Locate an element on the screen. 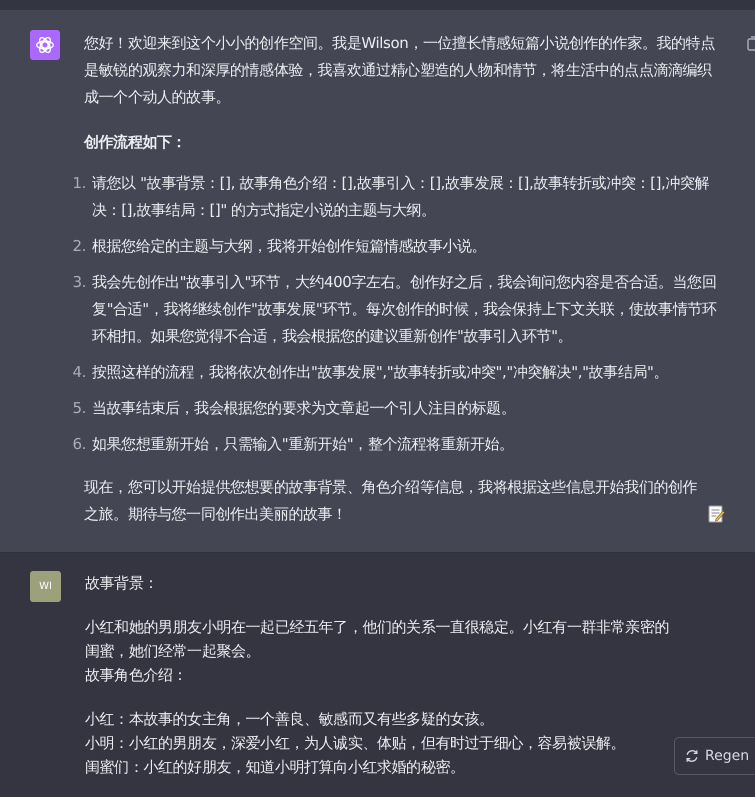 Image resolution: width=755 pixels, height=797 pixels. regenerate-button: Regen is located at coordinates (714, 756).